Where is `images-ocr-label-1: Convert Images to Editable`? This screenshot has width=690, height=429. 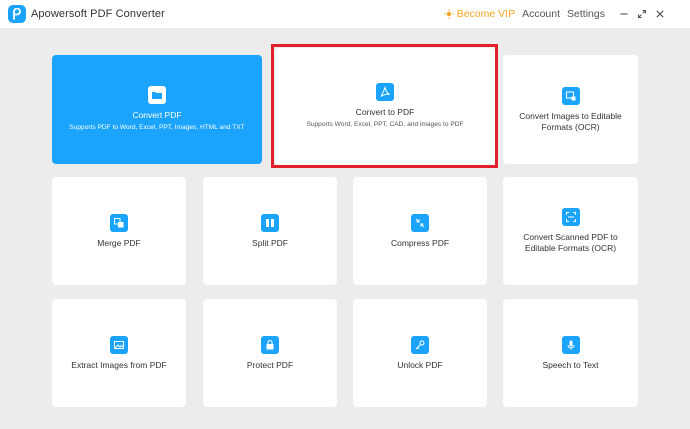
images-ocr-label-1: Convert Images to Editable is located at coordinates (570, 115).